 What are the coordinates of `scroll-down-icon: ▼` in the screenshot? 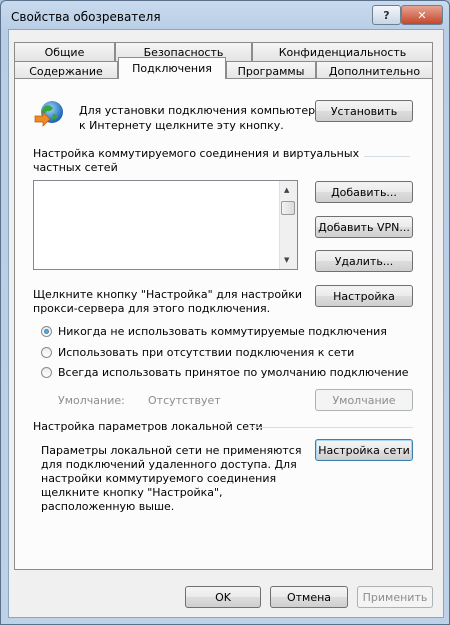 It's located at (286, 260).